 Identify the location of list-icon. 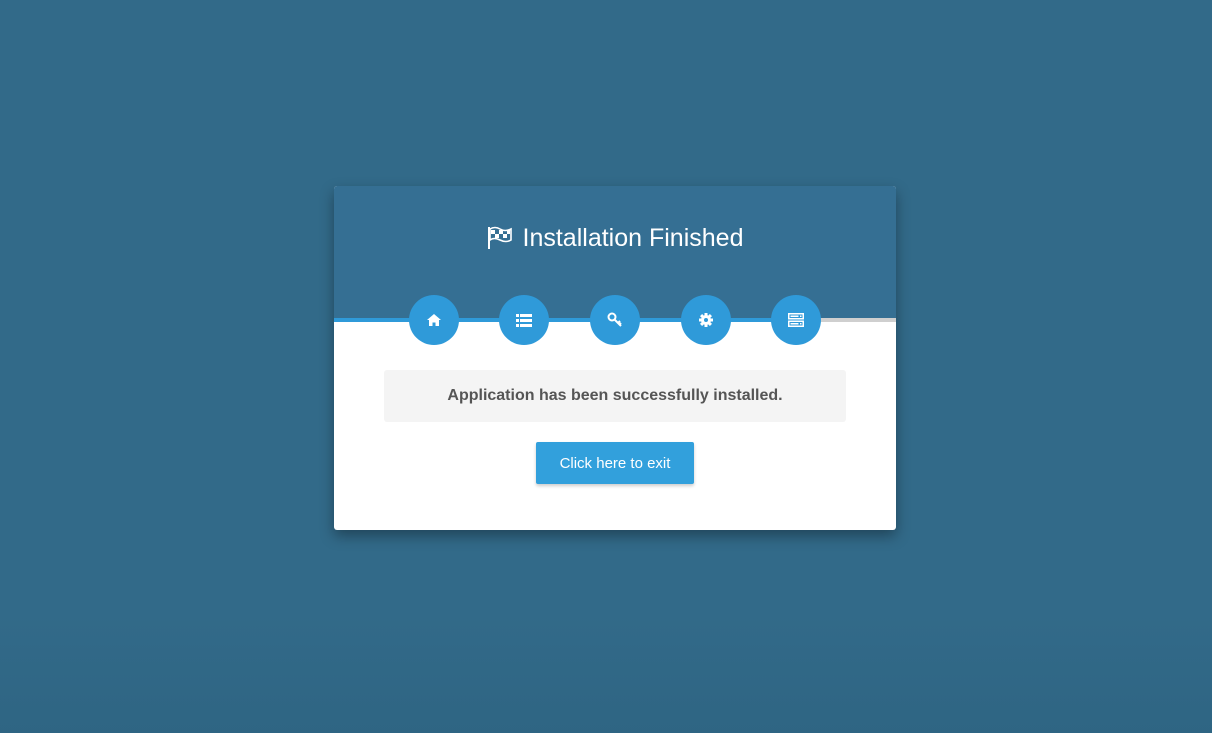
(524, 320).